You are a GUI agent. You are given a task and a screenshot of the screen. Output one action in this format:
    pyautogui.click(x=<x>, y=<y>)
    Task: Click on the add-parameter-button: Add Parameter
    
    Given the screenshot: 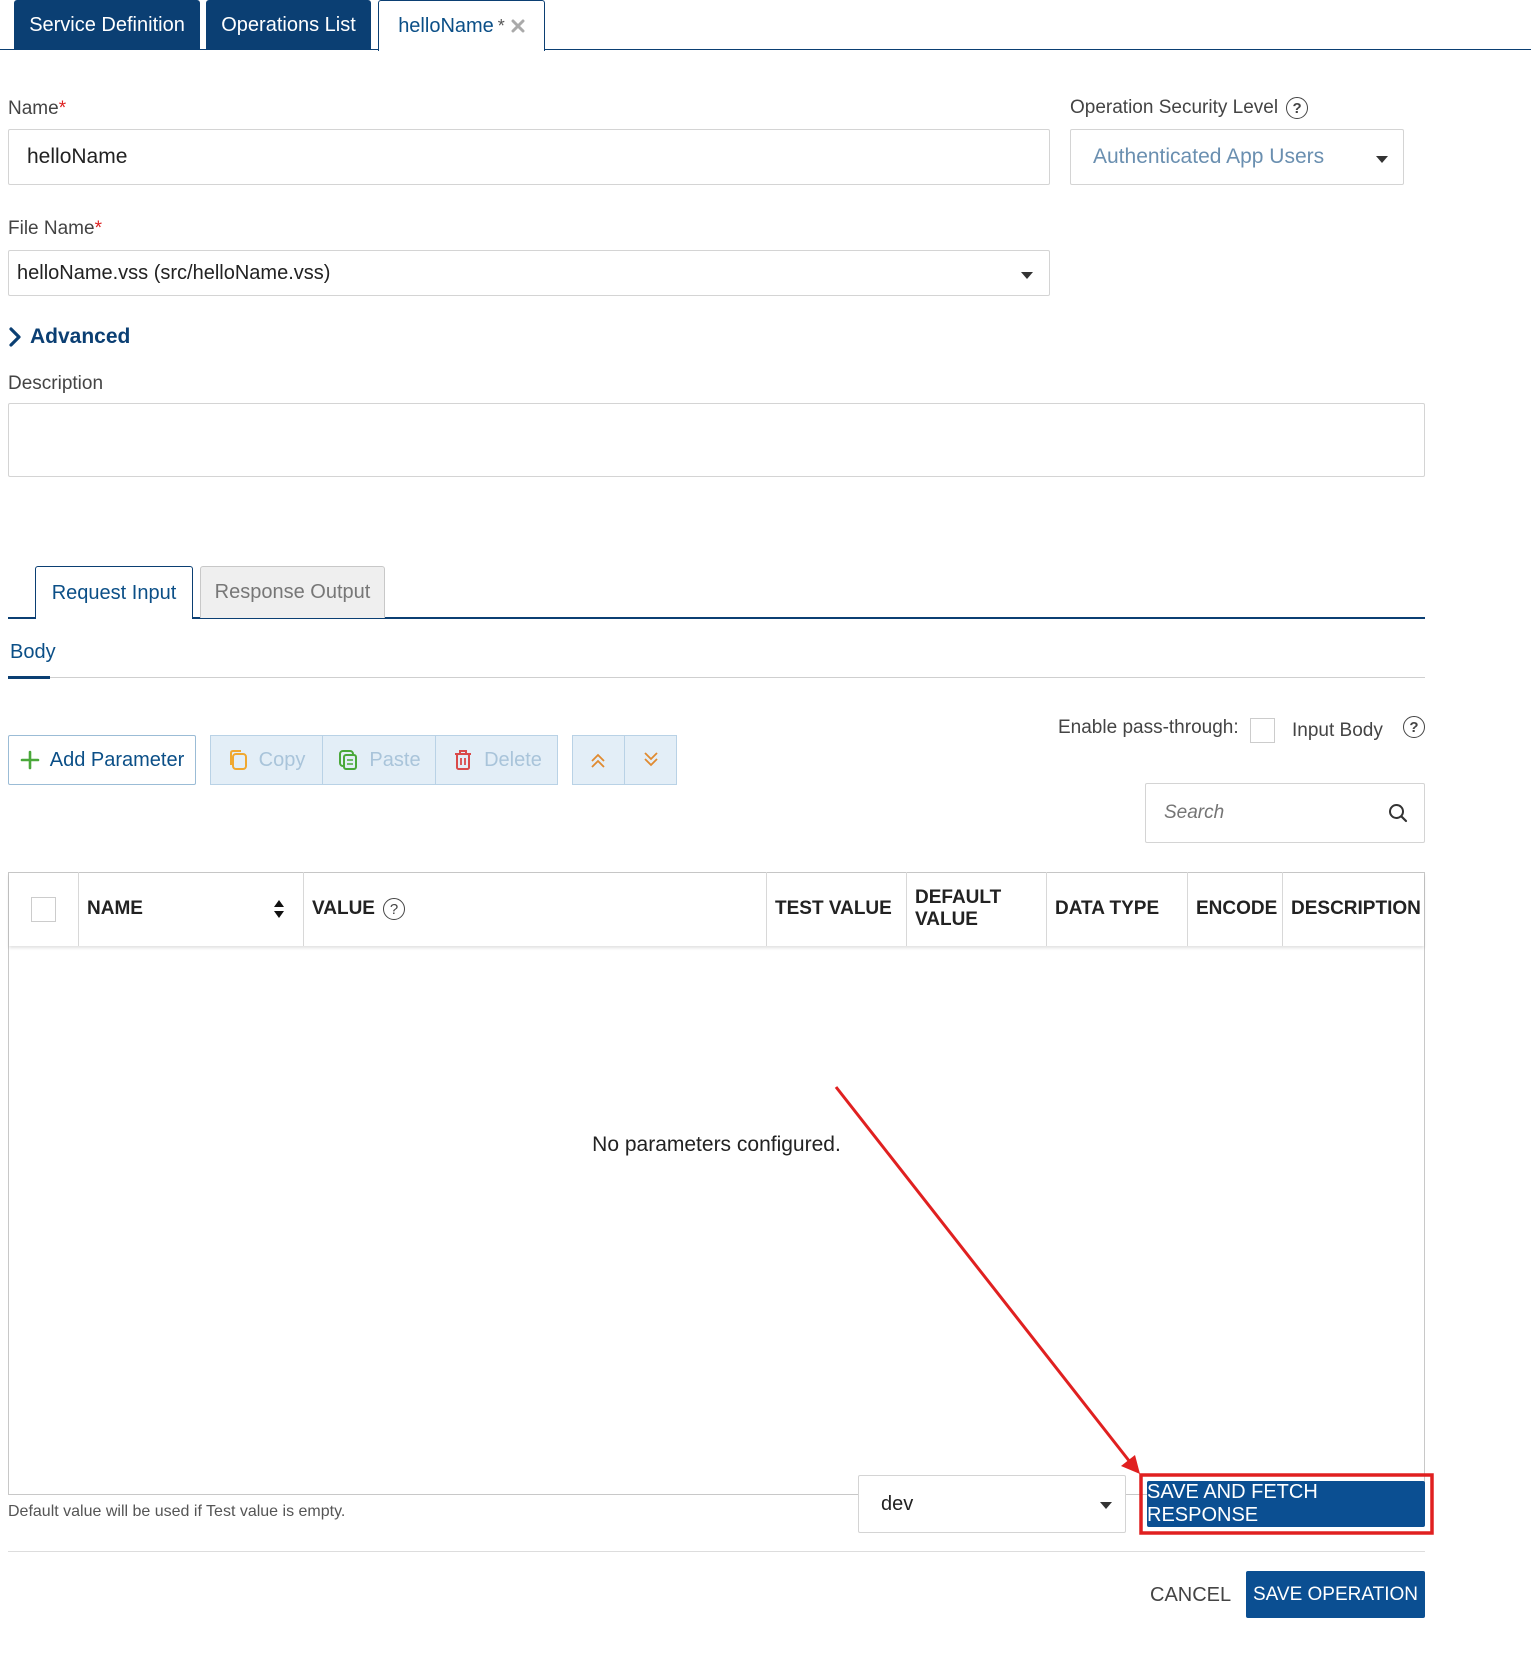 What is the action you would take?
    pyautogui.click(x=102, y=760)
    